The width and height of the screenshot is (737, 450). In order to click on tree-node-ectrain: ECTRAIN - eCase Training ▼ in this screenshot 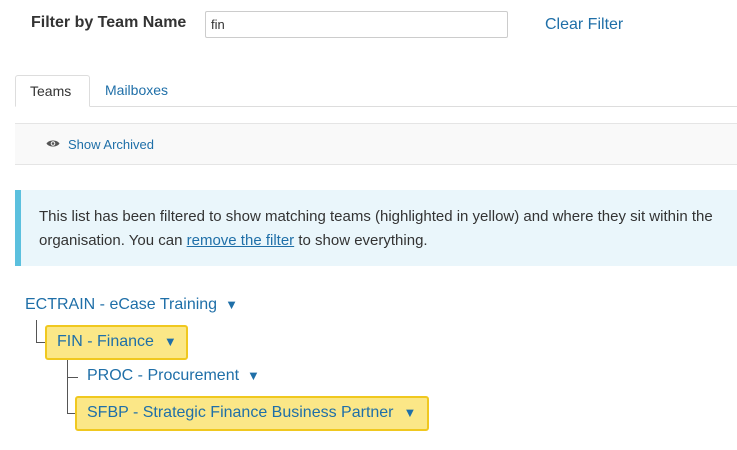, I will do `click(131, 305)`.